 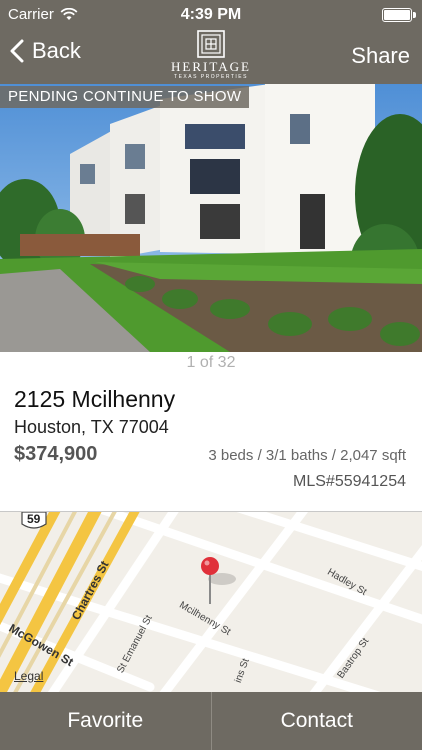 I want to click on share-button: Share, so click(x=380, y=56).